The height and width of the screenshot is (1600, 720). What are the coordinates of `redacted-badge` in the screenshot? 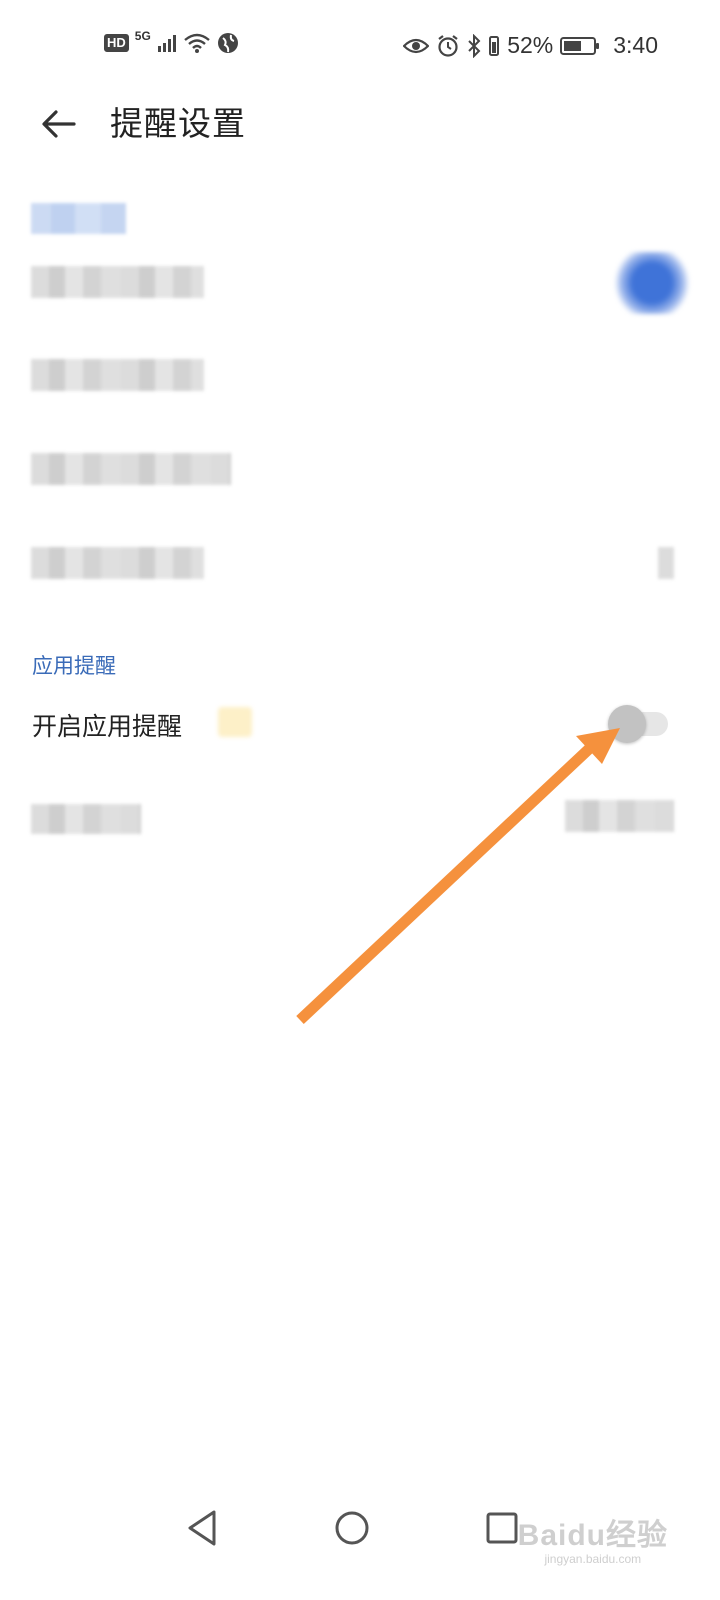 It's located at (235, 722).